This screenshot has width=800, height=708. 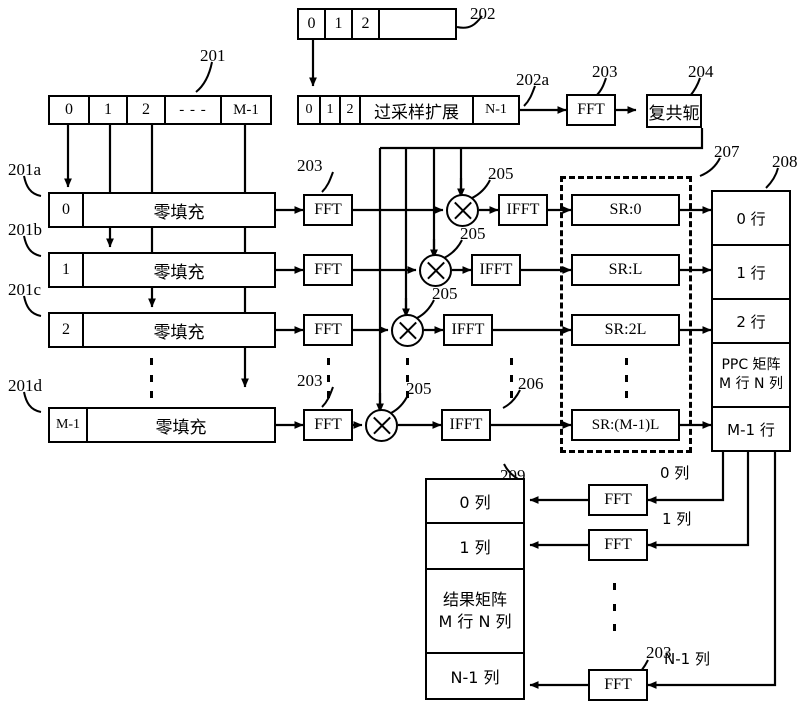 I want to click on ref-207: 207, so click(x=727, y=151).